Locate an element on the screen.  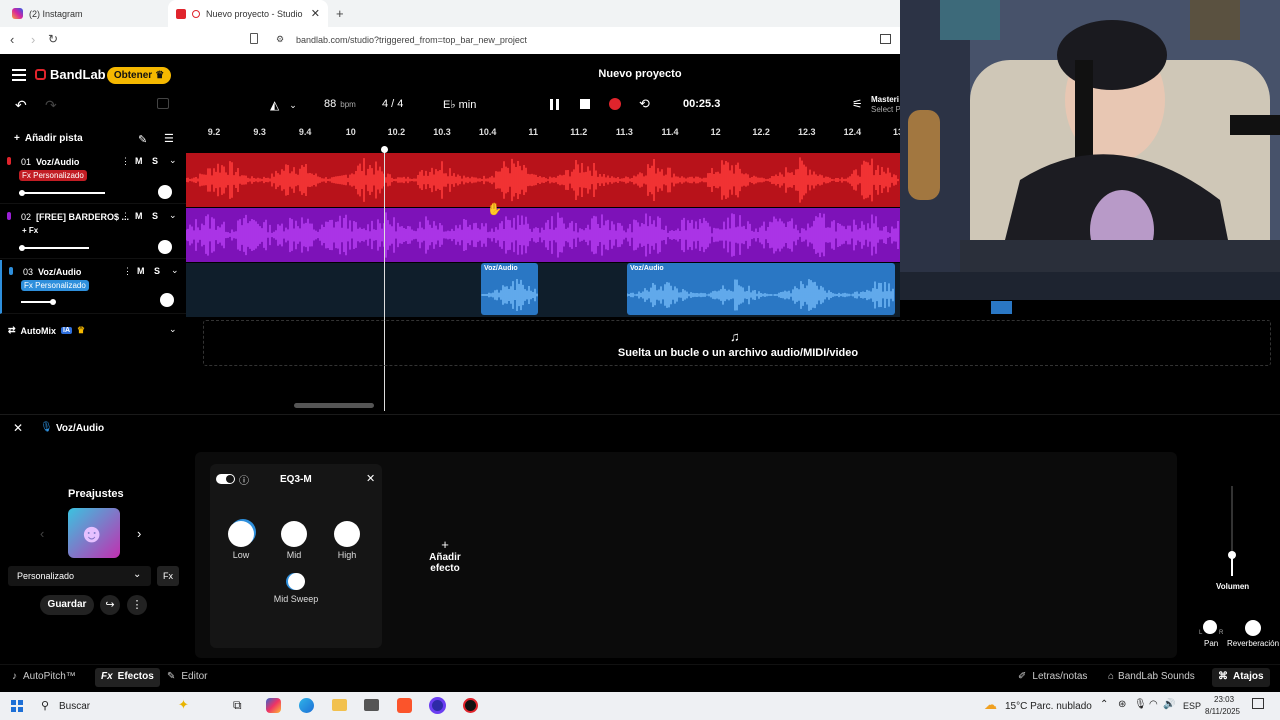
lyrics-tab: ✐ Letras/notas is located at coordinates (1052, 676).